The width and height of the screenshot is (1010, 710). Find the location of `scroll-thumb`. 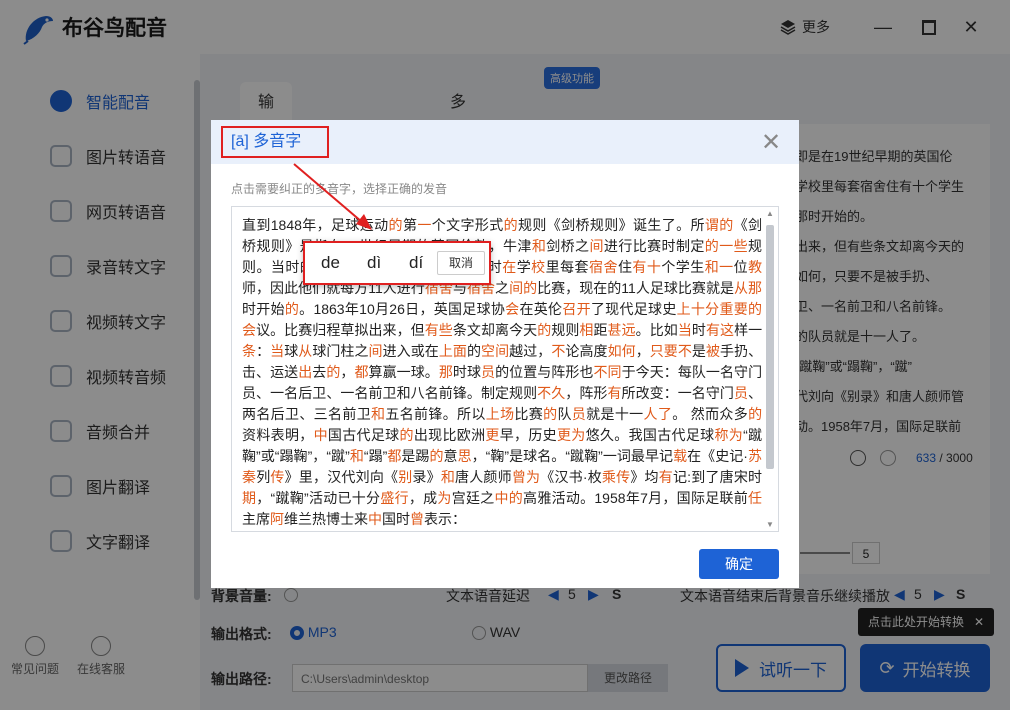

scroll-thumb is located at coordinates (770, 347).